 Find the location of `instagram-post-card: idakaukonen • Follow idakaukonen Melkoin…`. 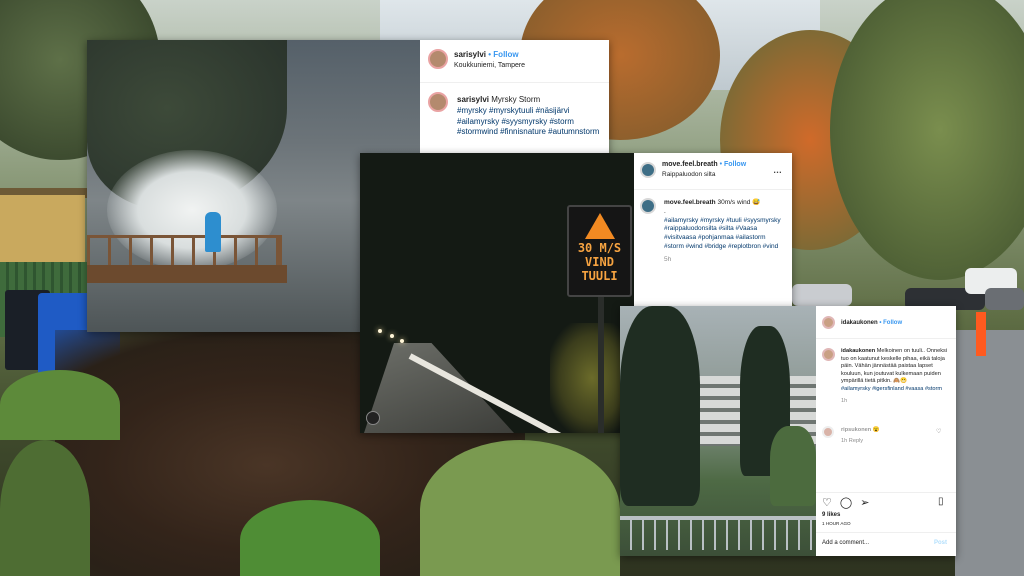

instagram-post-card: idakaukonen • Follow idakaukonen Melkoin… is located at coordinates (788, 431).